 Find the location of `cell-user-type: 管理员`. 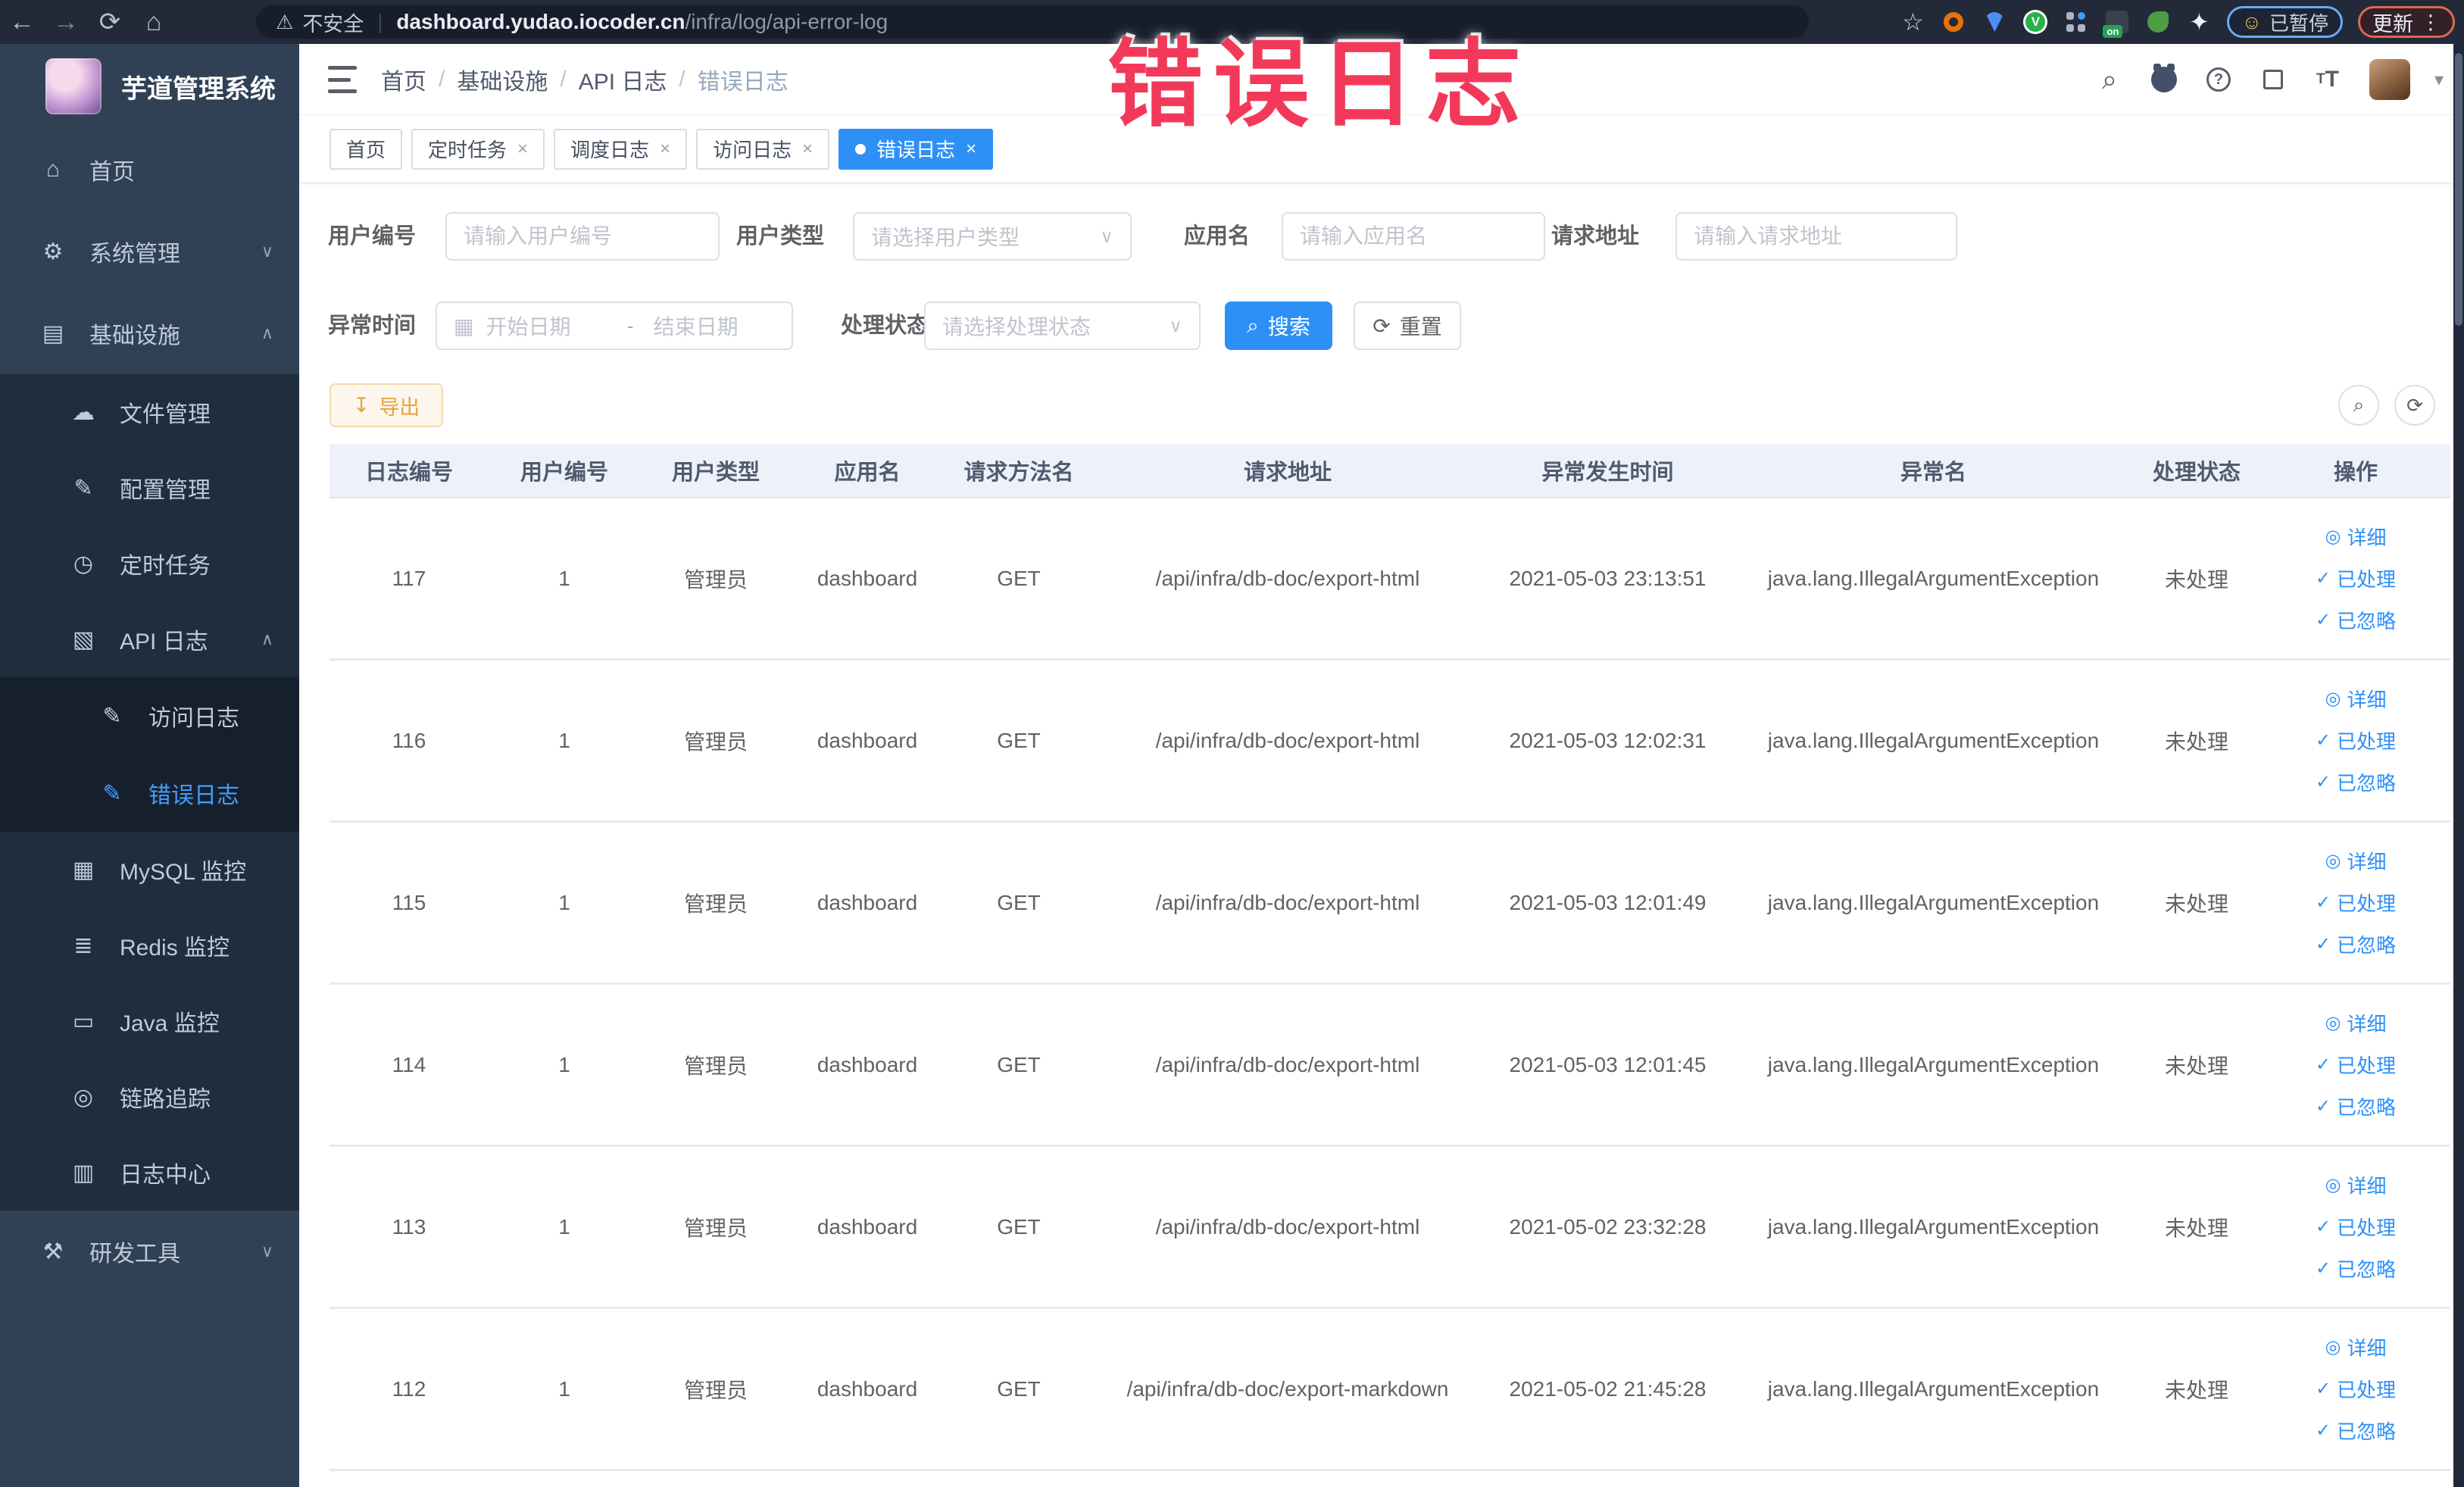

cell-user-type: 管理员 is located at coordinates (715, 904).